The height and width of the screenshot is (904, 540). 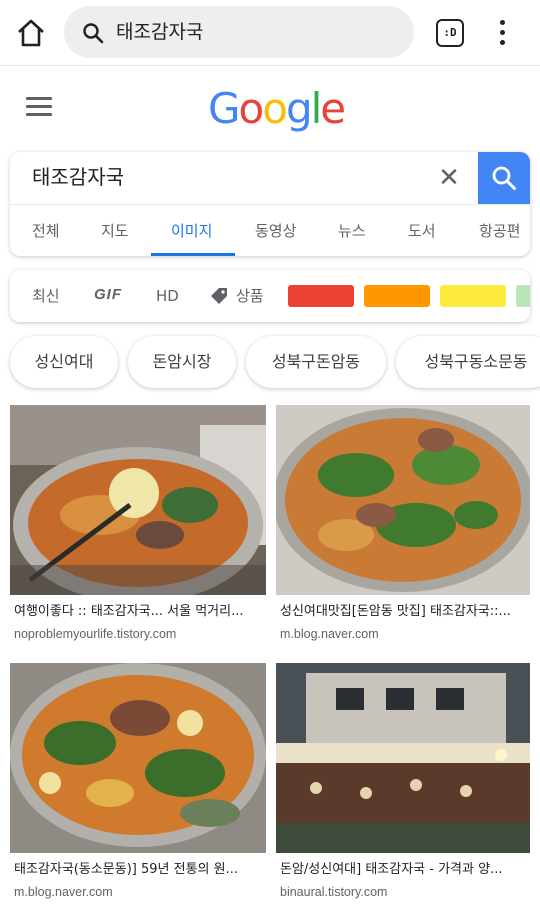 I want to click on search-card: 태조감자국 ✕ 전체 지도 이미지 동영상 뉴스 도서 항공편, so click(x=270, y=204).